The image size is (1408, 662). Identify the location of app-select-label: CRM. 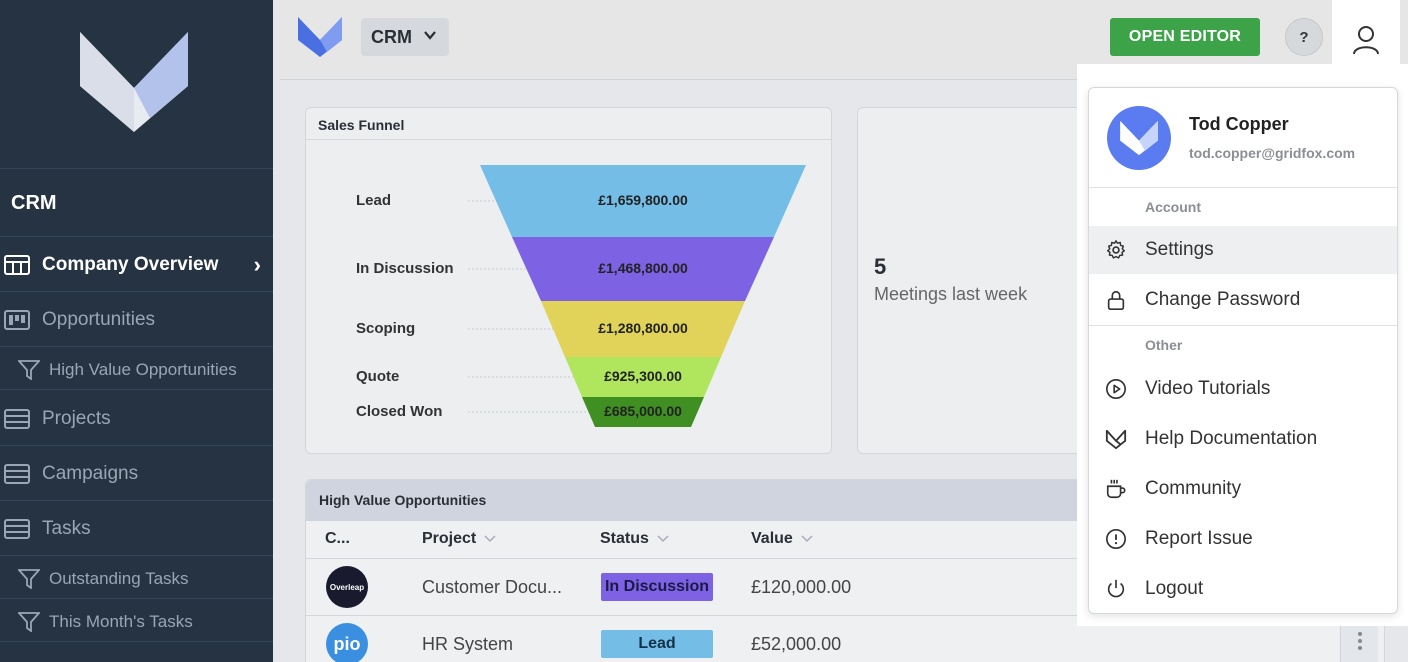
(391, 36).